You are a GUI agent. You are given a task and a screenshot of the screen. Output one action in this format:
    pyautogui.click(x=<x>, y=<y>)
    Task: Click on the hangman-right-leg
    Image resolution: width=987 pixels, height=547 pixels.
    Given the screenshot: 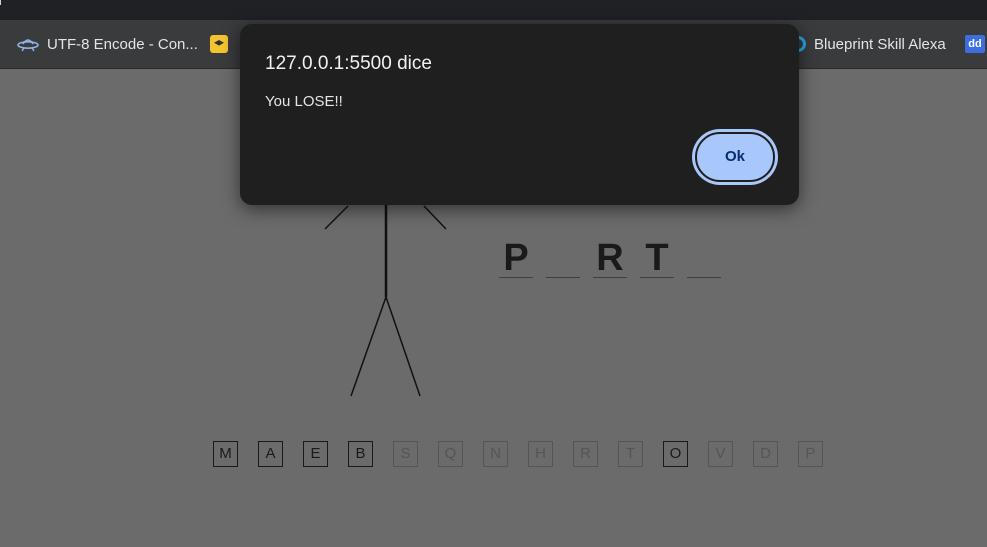 What is the action you would take?
    pyautogui.click(x=403, y=346)
    